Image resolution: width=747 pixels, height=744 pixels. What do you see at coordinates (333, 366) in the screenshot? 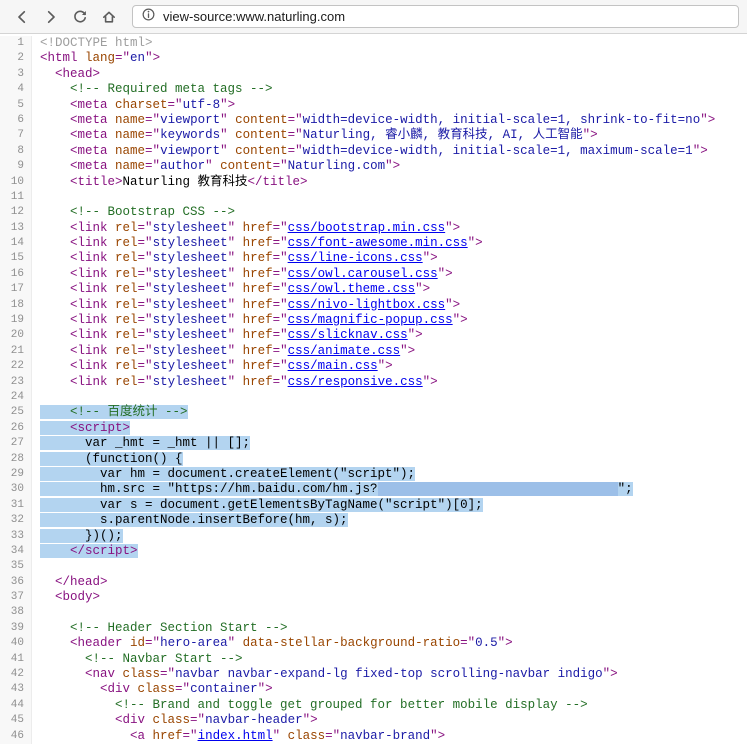
I see `resource-link: css/main.css` at bounding box center [333, 366].